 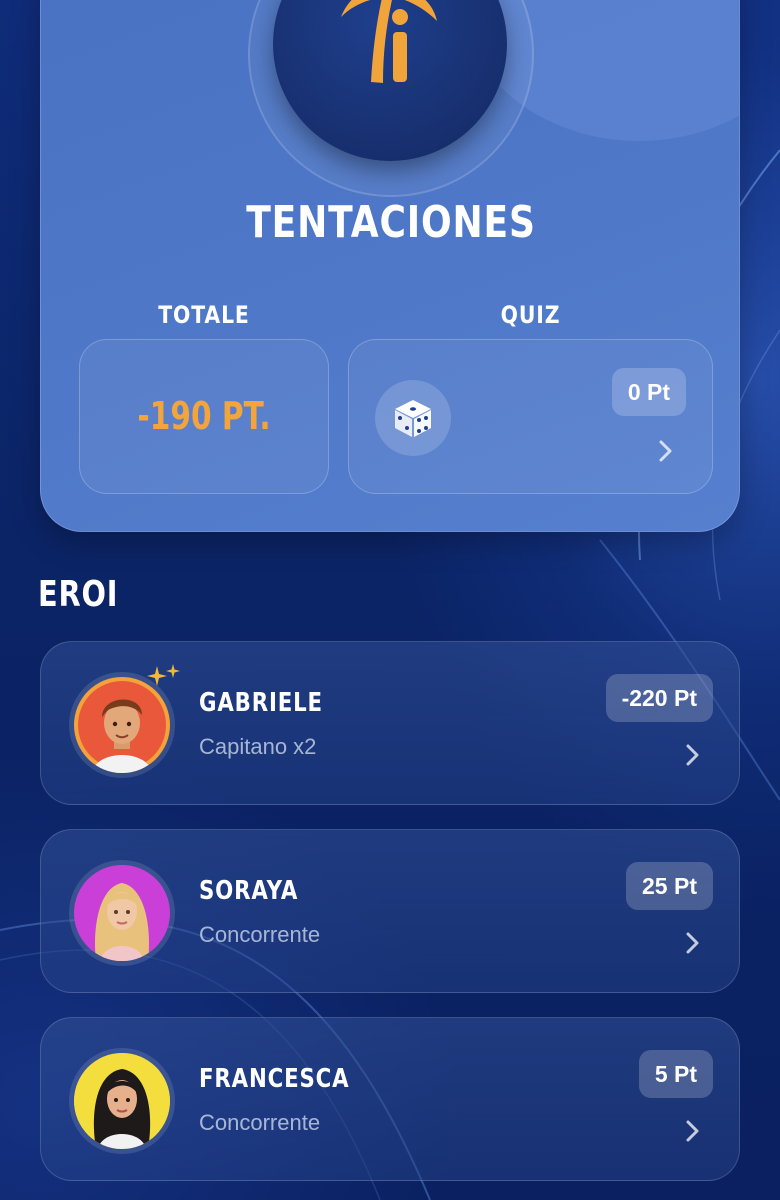 I want to click on hero-points-badge: 5 Pt, so click(x=675, y=1074).